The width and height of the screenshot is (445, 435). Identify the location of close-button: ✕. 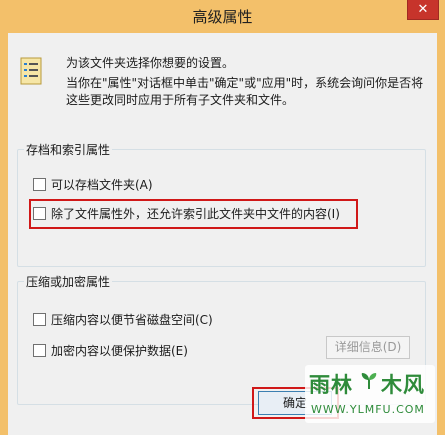
(423, 10).